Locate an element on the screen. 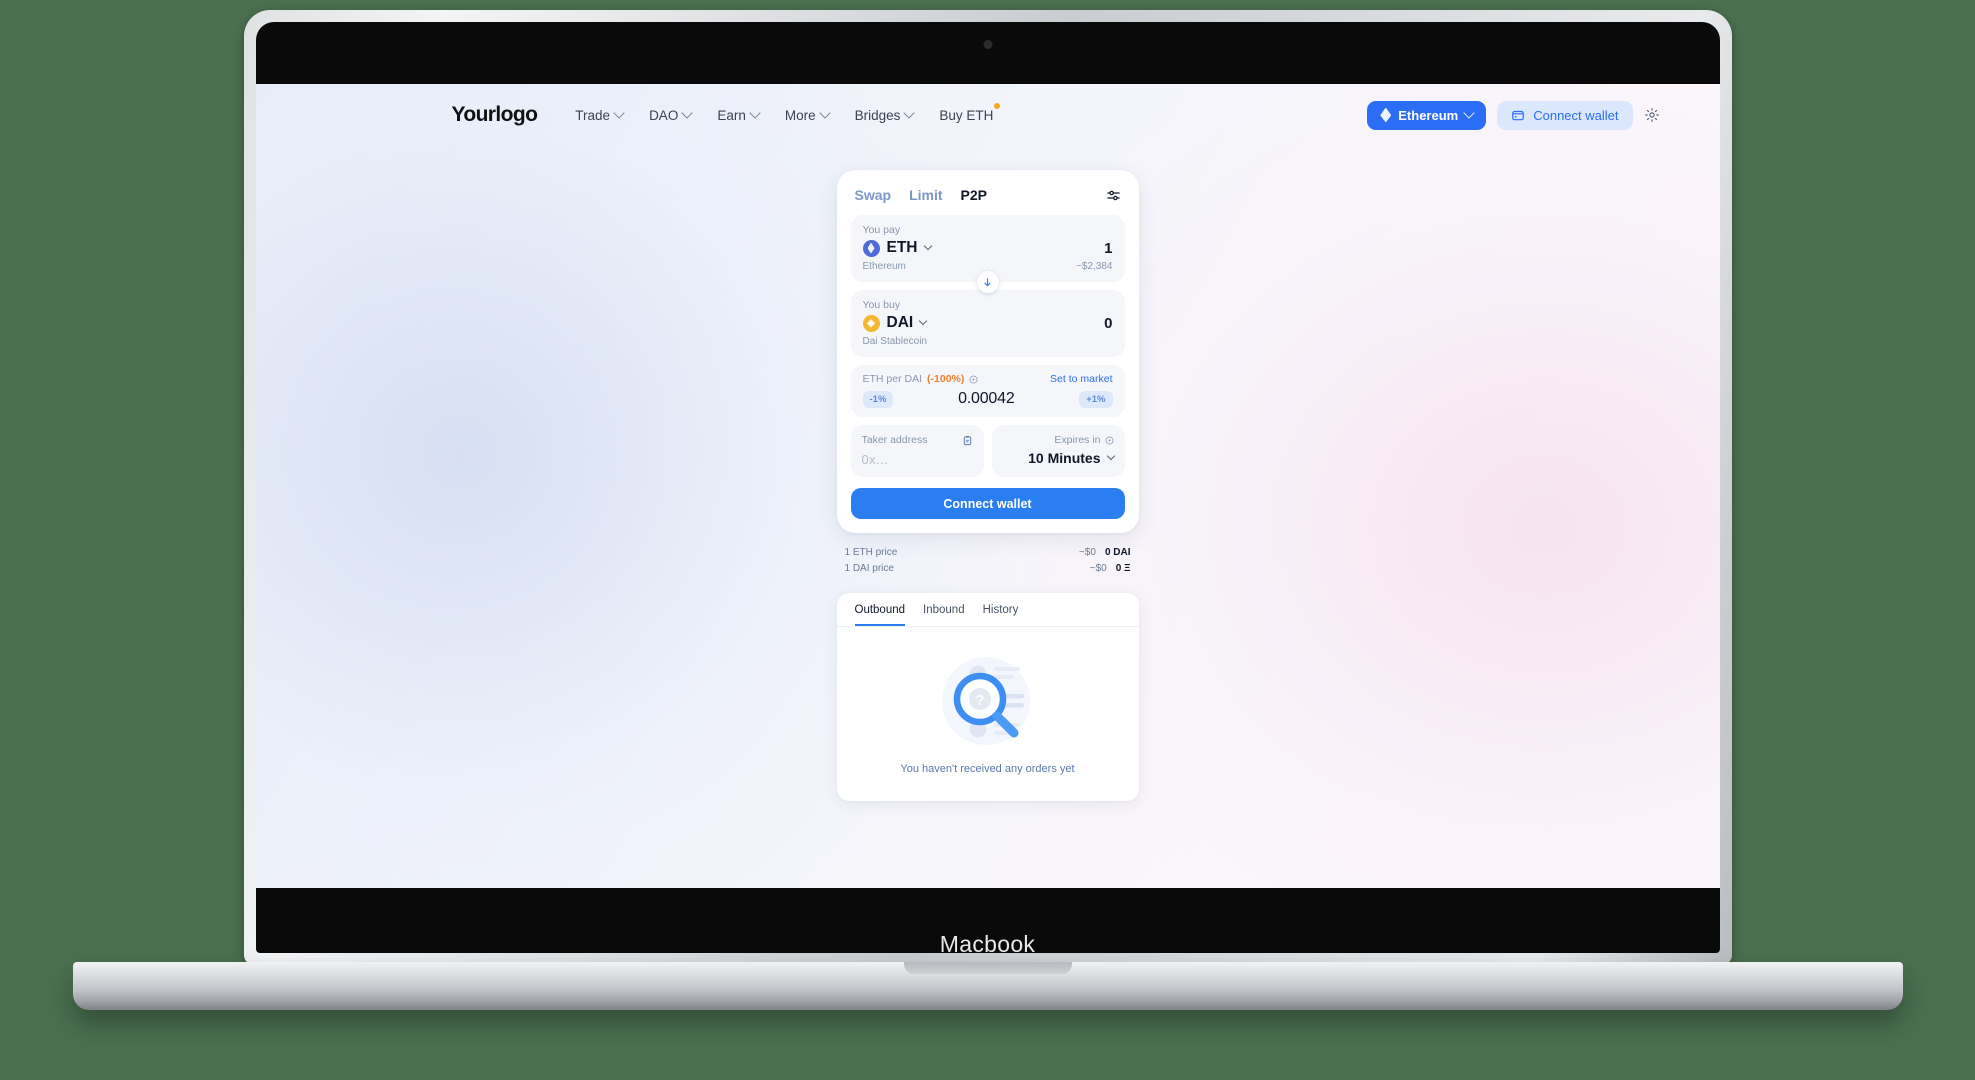 Image resolution: width=1975 pixels, height=1080 pixels. tab-p2p: P2P is located at coordinates (974, 195).